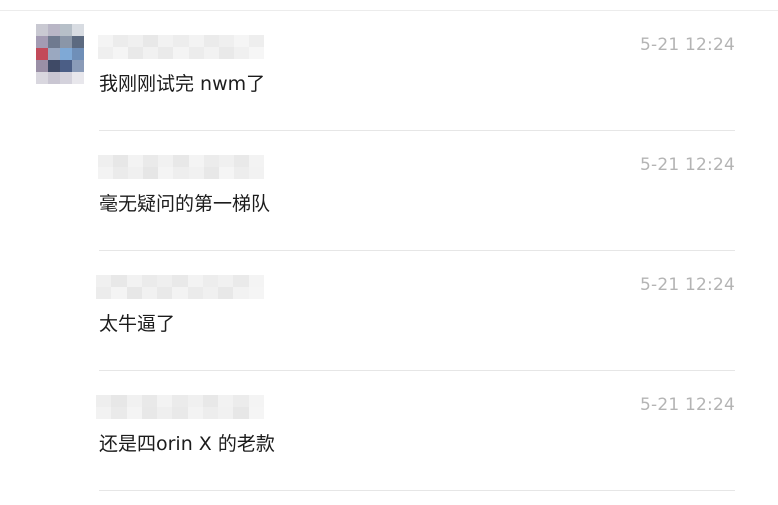 The height and width of the screenshot is (505, 778). What do you see at coordinates (137, 324) in the screenshot?
I see `message-text: 太牛逼了` at bounding box center [137, 324].